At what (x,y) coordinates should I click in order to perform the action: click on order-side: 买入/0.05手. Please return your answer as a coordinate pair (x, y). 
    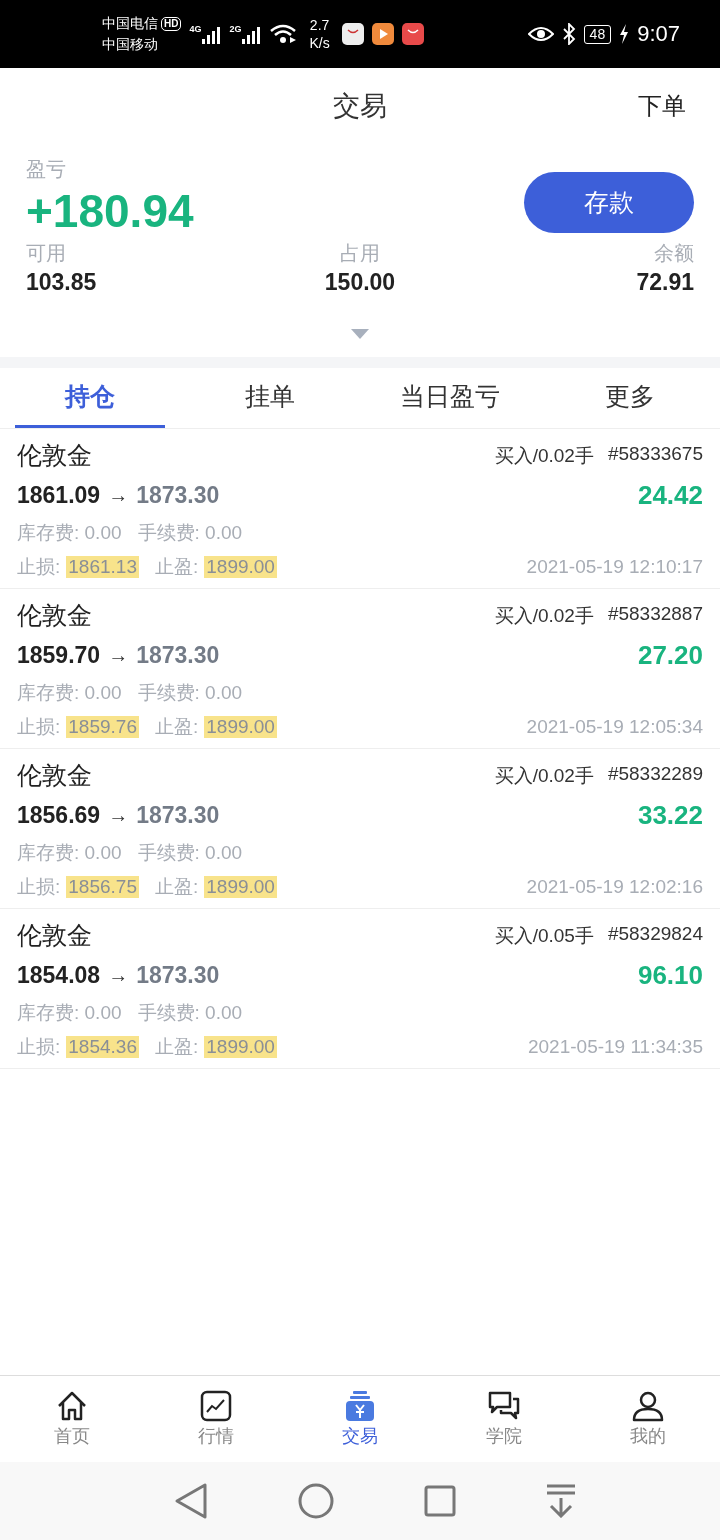
    Looking at the image, I should click on (544, 935).